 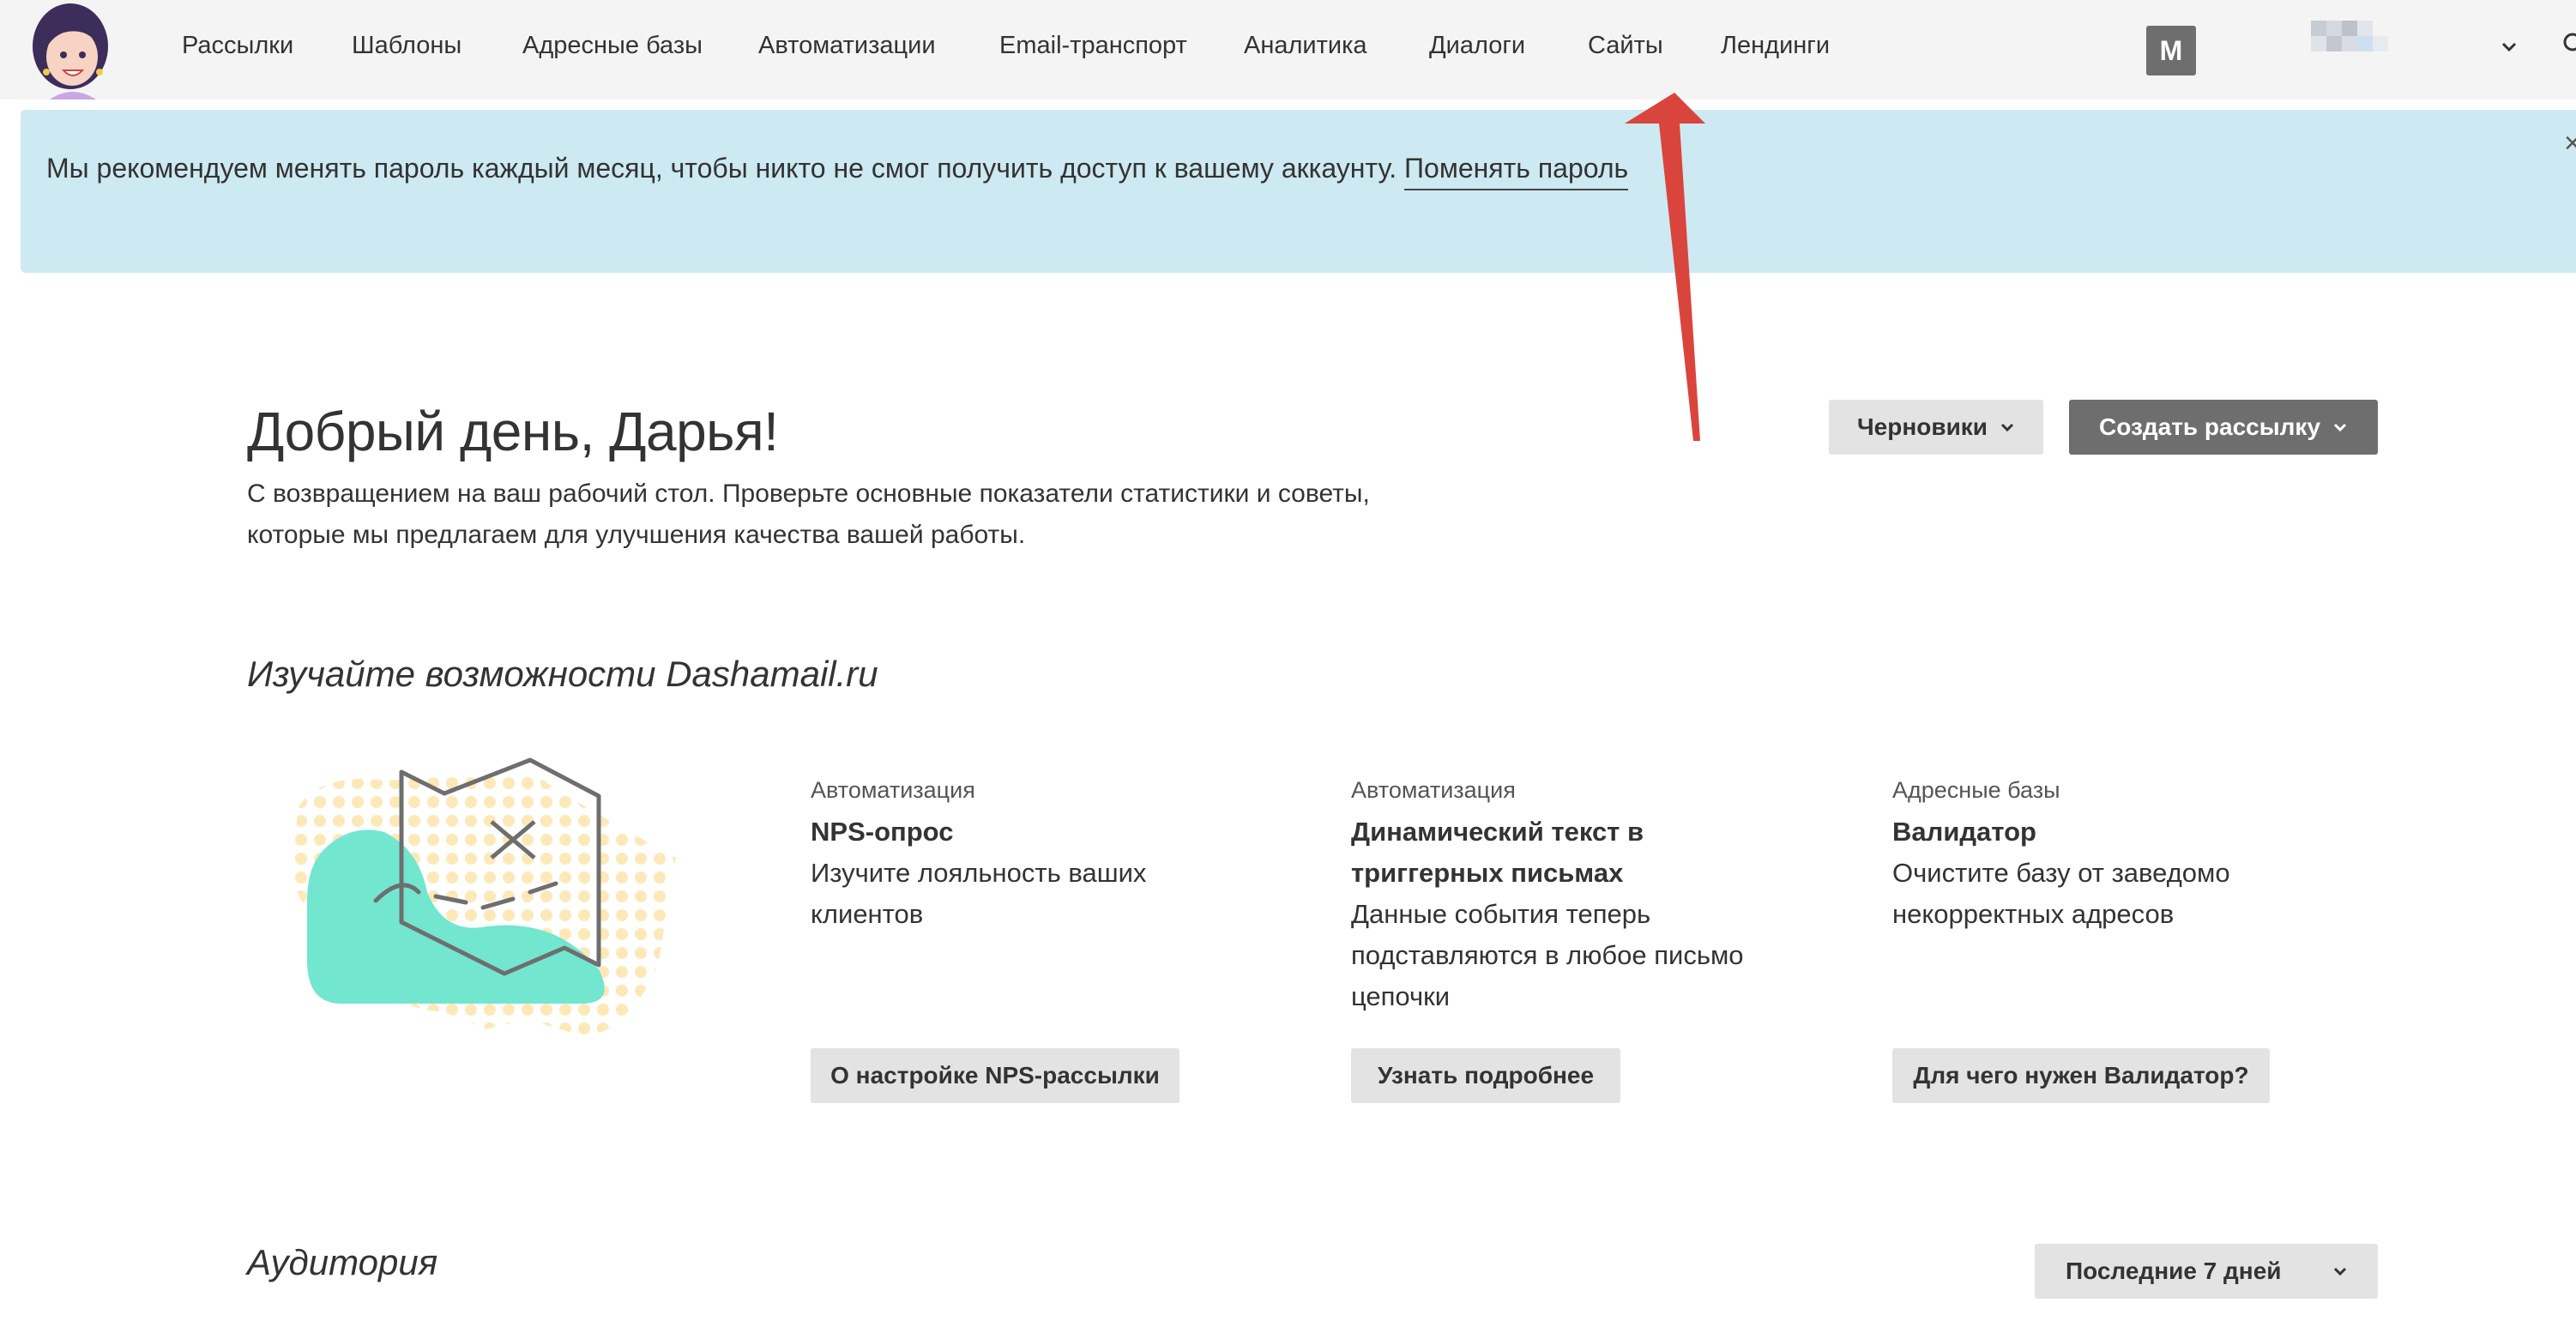 I want to click on card-category: Адресные базы, so click(x=1976, y=790).